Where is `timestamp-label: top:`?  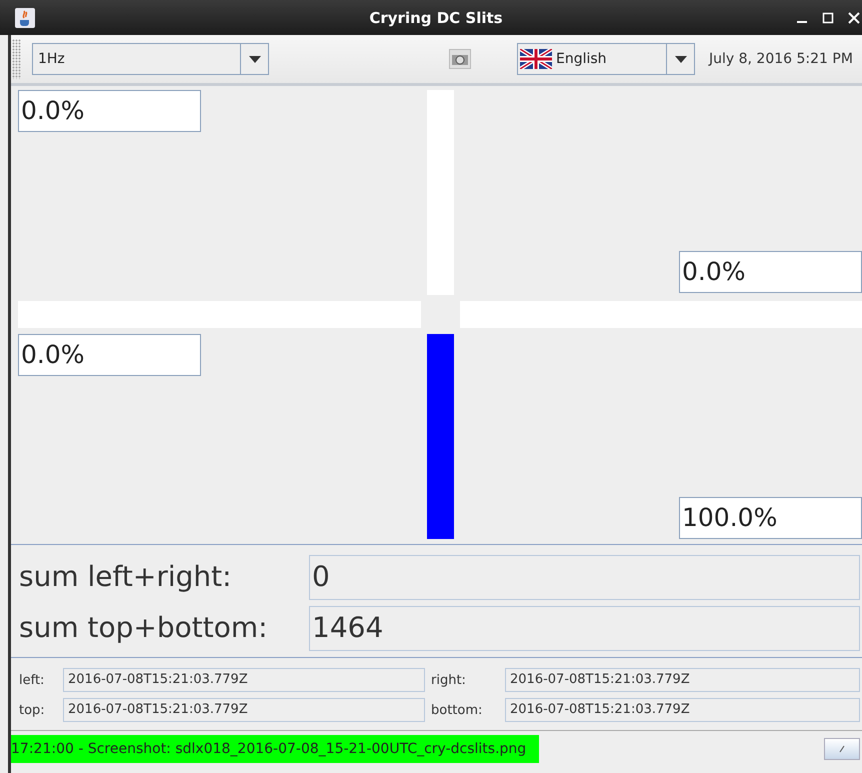 timestamp-label: top: is located at coordinates (32, 710).